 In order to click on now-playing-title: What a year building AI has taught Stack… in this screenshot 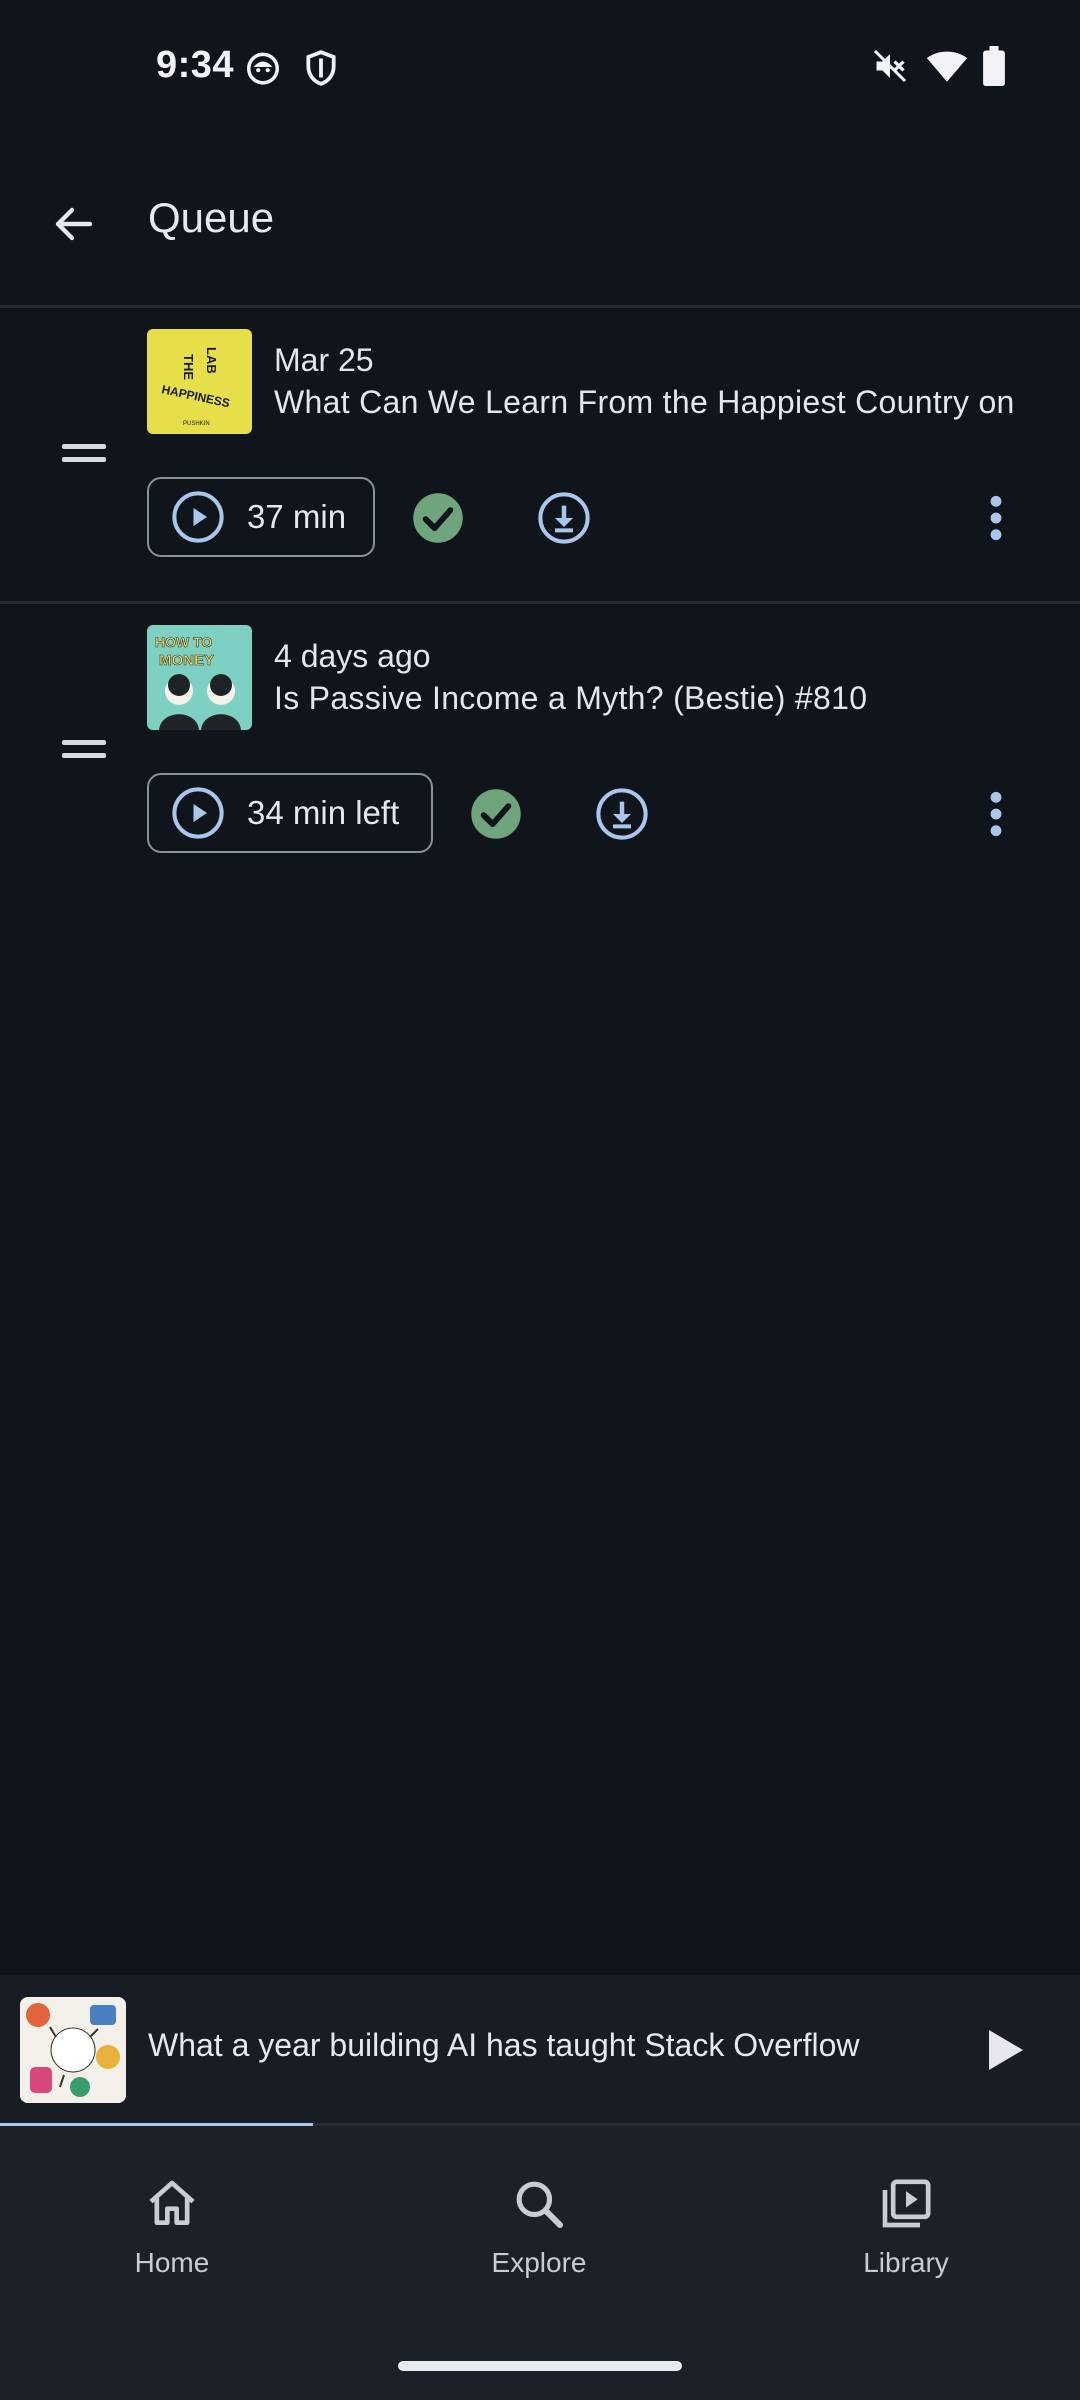, I will do `click(503, 2045)`.